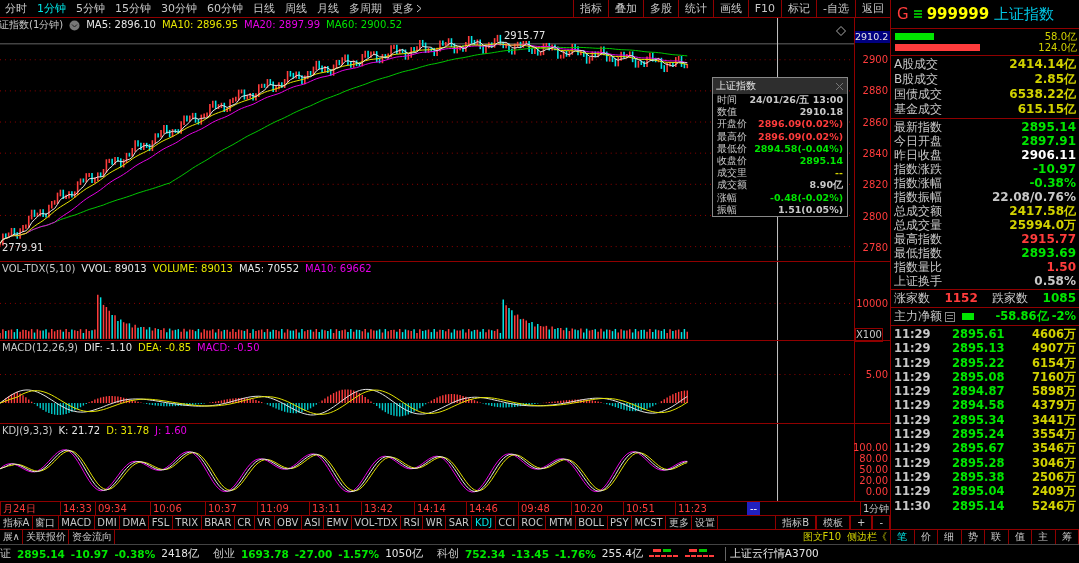 The width and height of the screenshot is (1079, 563). I want to click on tooltip-value: --, so click(839, 173).